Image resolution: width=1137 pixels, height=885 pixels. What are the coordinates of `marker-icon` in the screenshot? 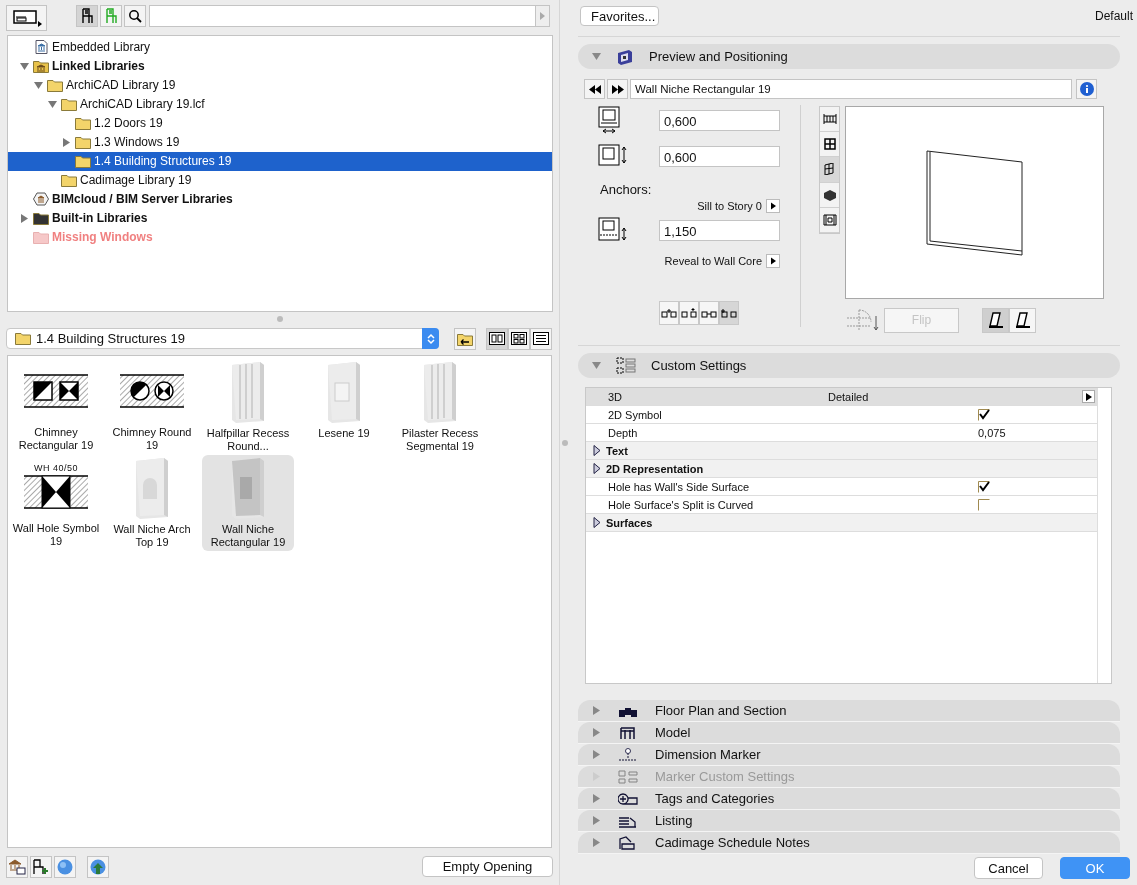 It's located at (628, 754).